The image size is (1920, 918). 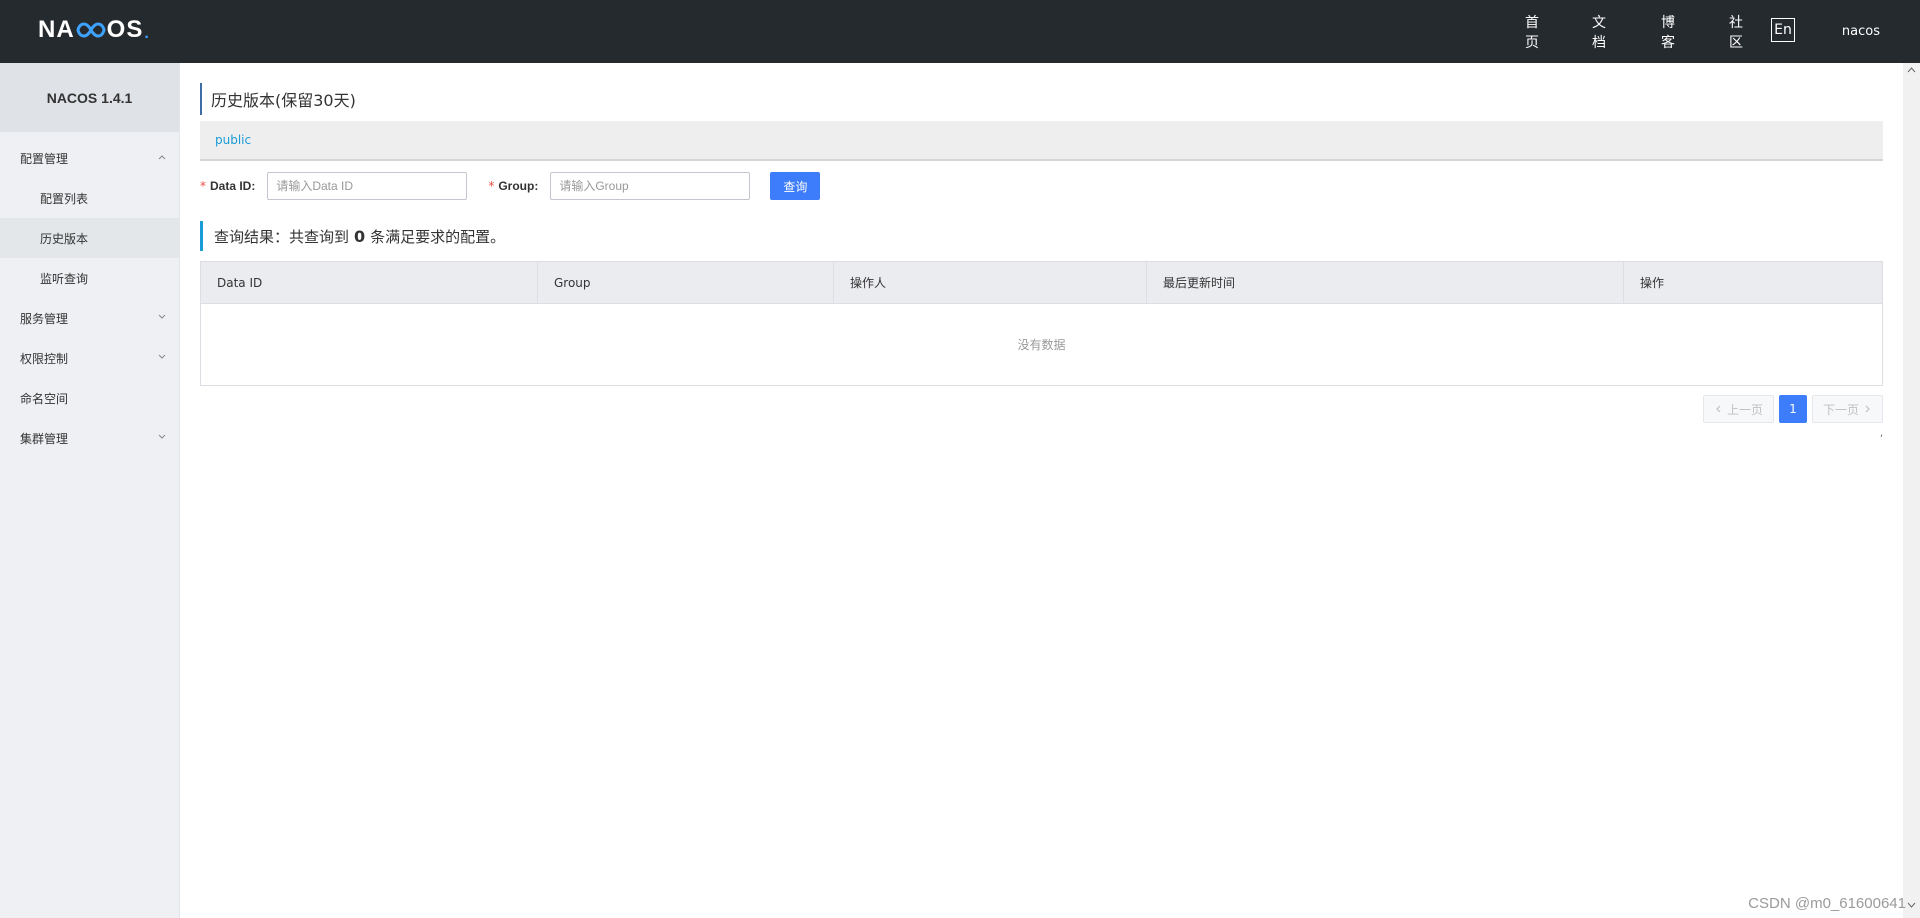 What do you see at coordinates (64, 278) in the screenshot?
I see `sidebar-item-label: 监听查询` at bounding box center [64, 278].